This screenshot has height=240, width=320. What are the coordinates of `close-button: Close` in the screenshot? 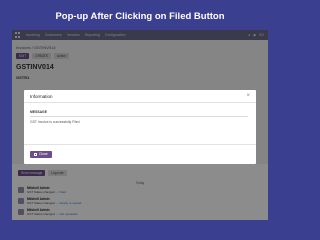 It's located at (41, 154).